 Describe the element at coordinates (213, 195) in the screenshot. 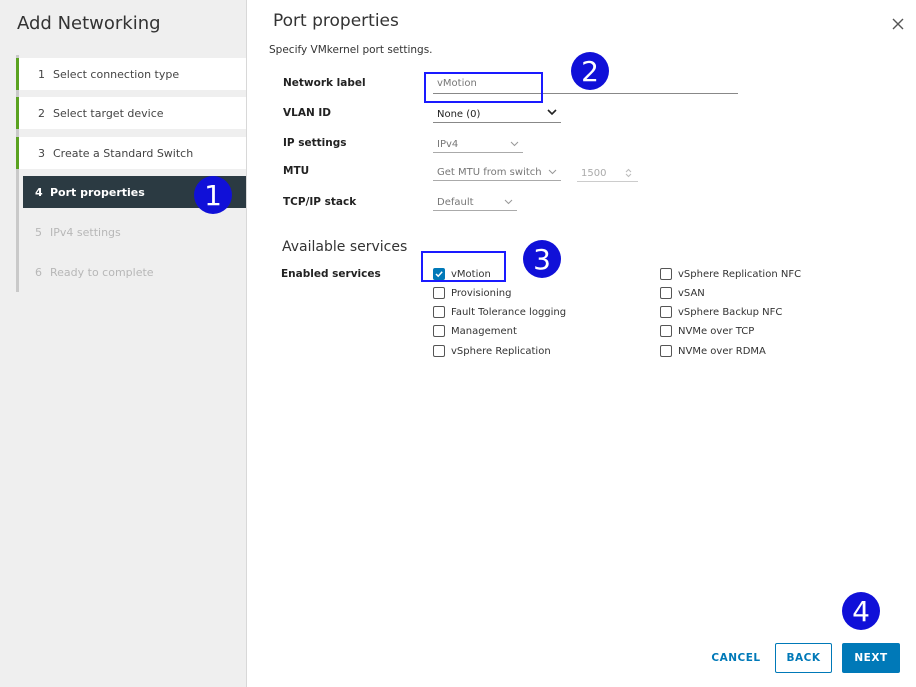

I see `annotation-badge-1: 1` at that location.